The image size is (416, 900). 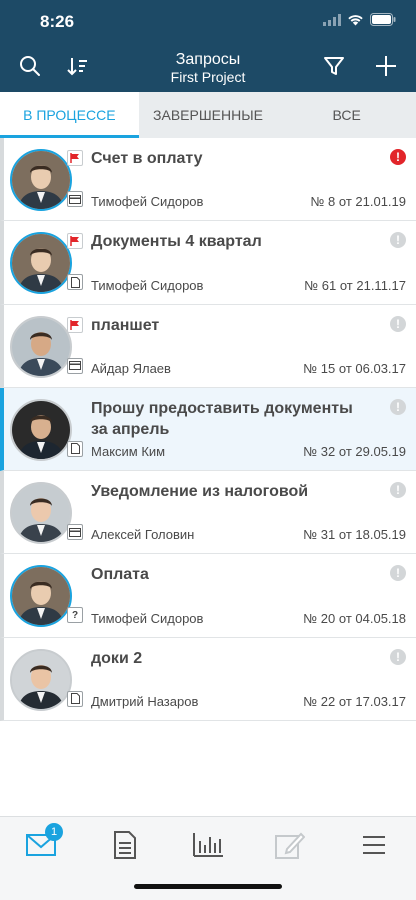 What do you see at coordinates (358, 202) in the screenshot?
I see `request-number: № 8 от 21.01.19` at bounding box center [358, 202].